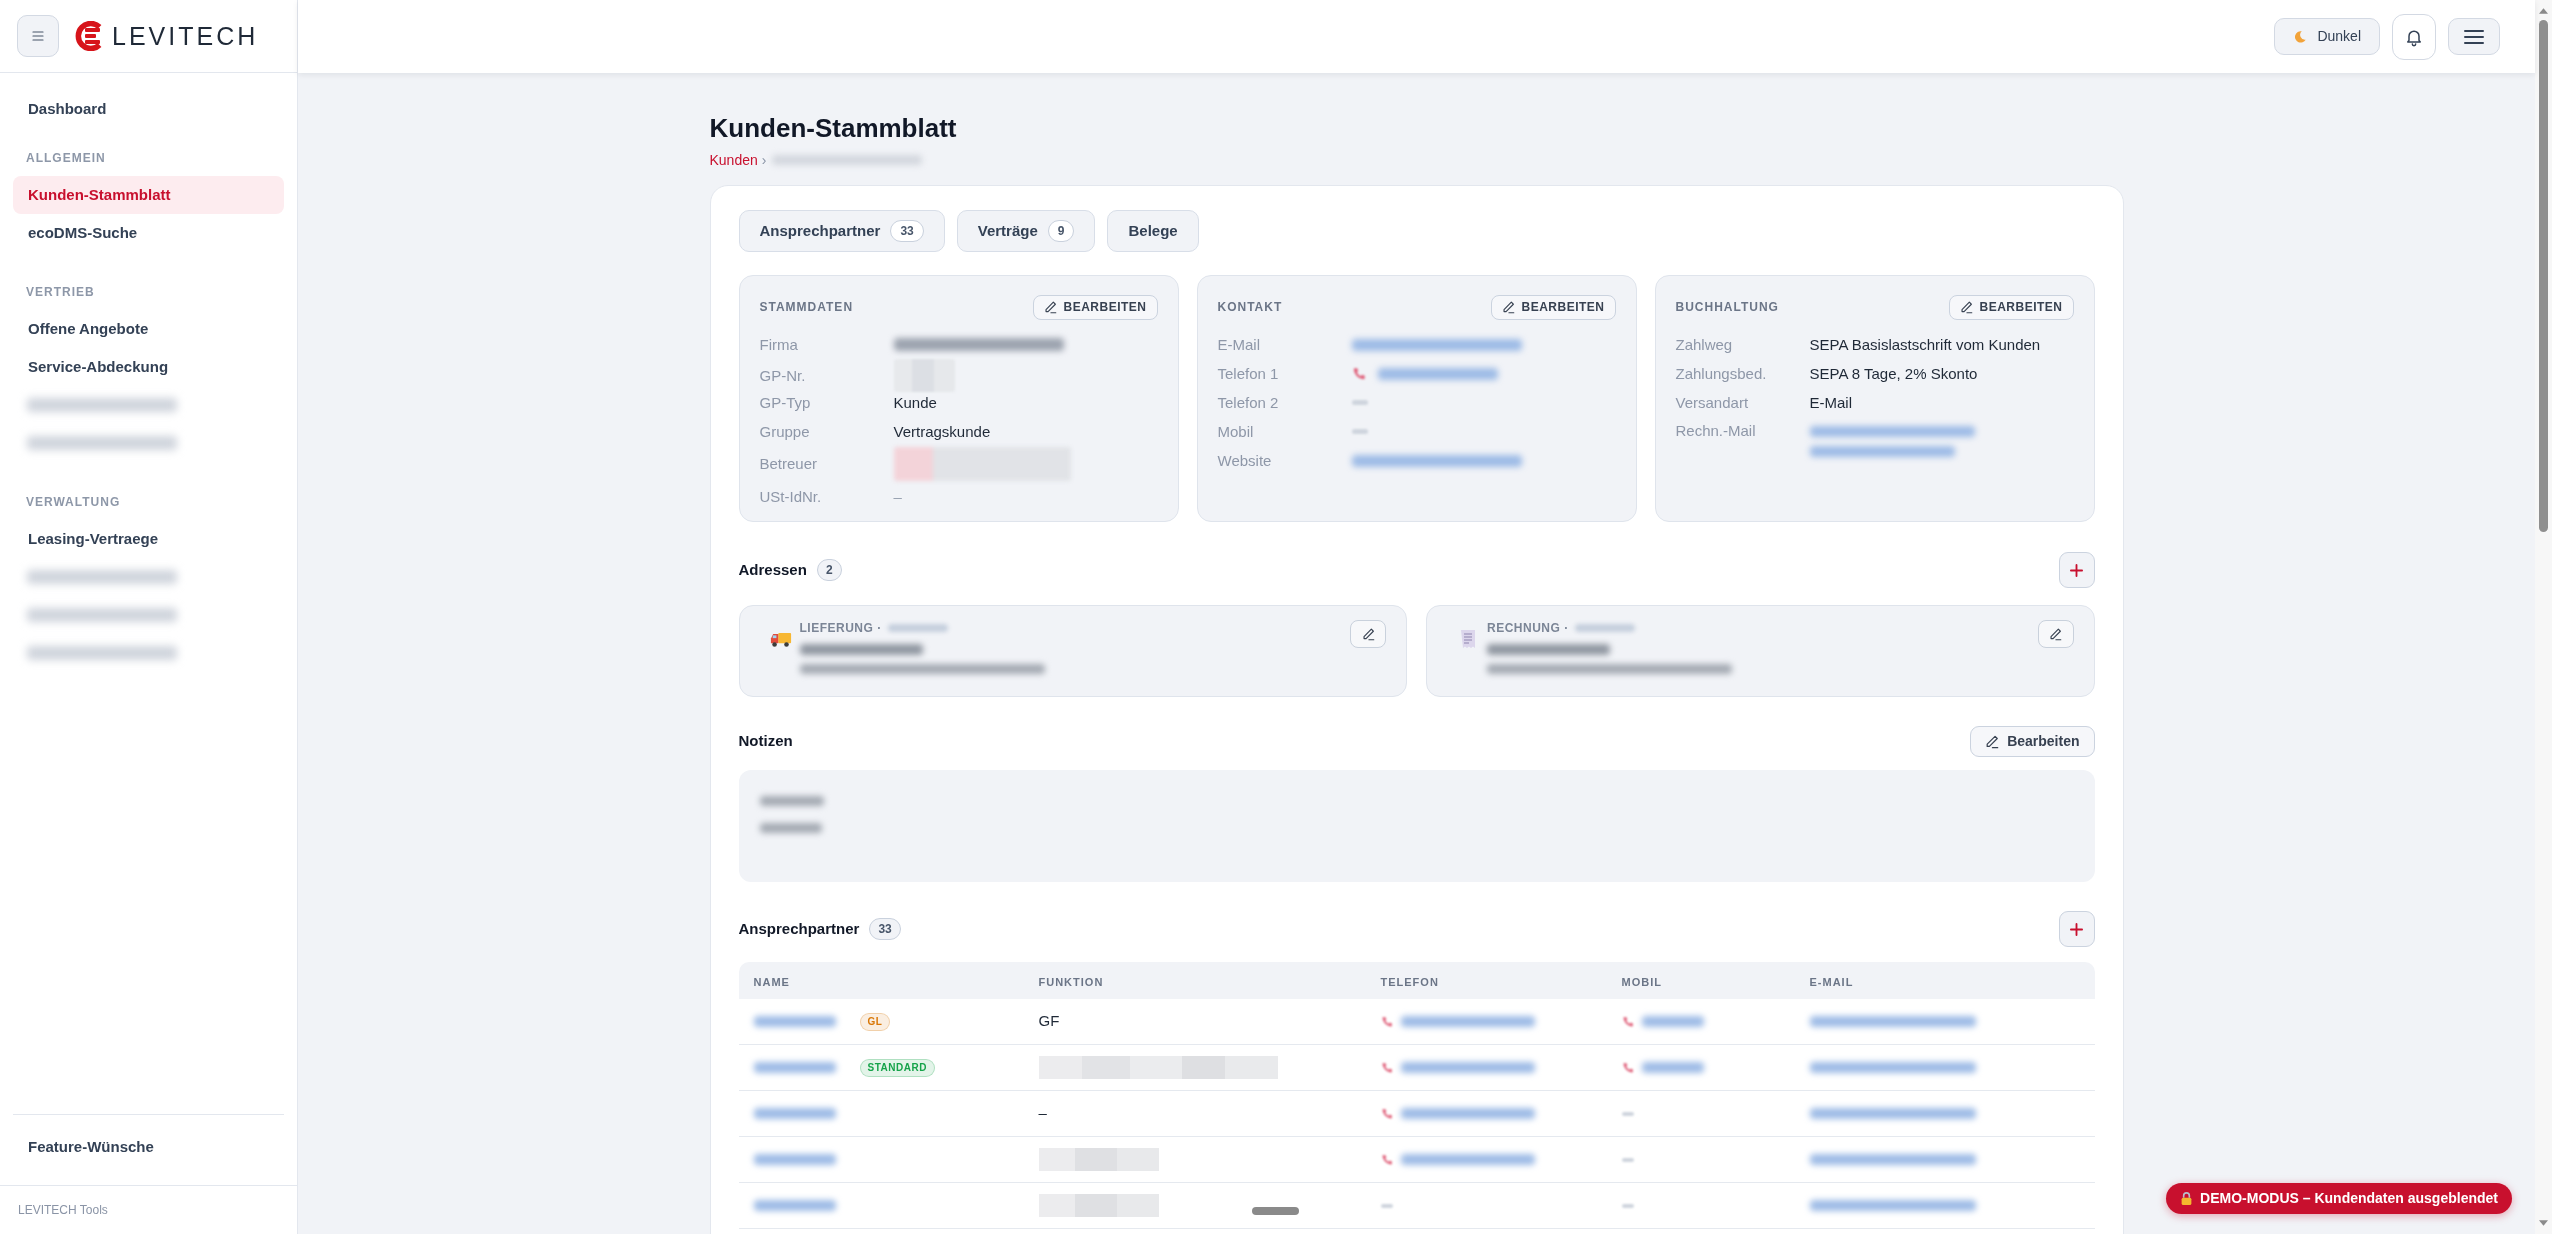 Image resolution: width=2552 pixels, height=1234 pixels. What do you see at coordinates (915, 402) in the screenshot?
I see `field-value: Kunde` at bounding box center [915, 402].